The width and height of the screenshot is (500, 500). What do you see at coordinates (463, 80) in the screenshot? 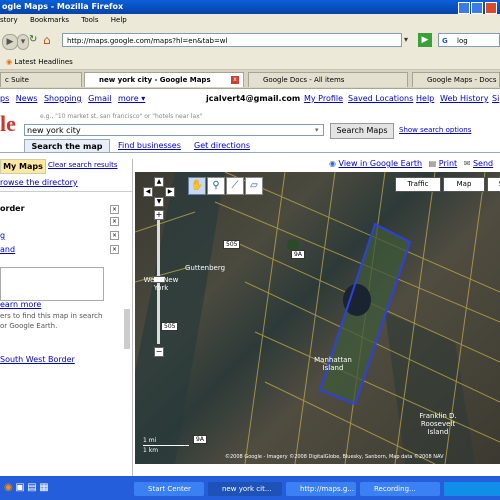
I see `tab-label: Google Maps - Docs & S` at bounding box center [463, 80].